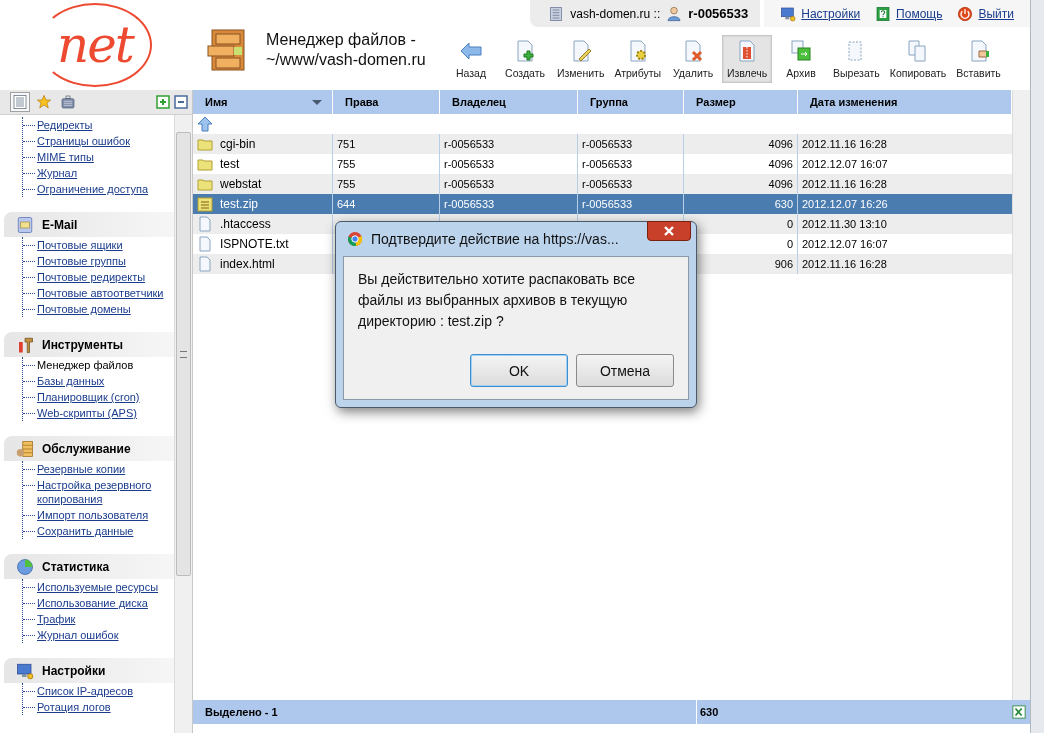 The image size is (1044, 733). Describe the element at coordinates (789, 244) in the screenshot. I see `table-cell: 0` at that location.